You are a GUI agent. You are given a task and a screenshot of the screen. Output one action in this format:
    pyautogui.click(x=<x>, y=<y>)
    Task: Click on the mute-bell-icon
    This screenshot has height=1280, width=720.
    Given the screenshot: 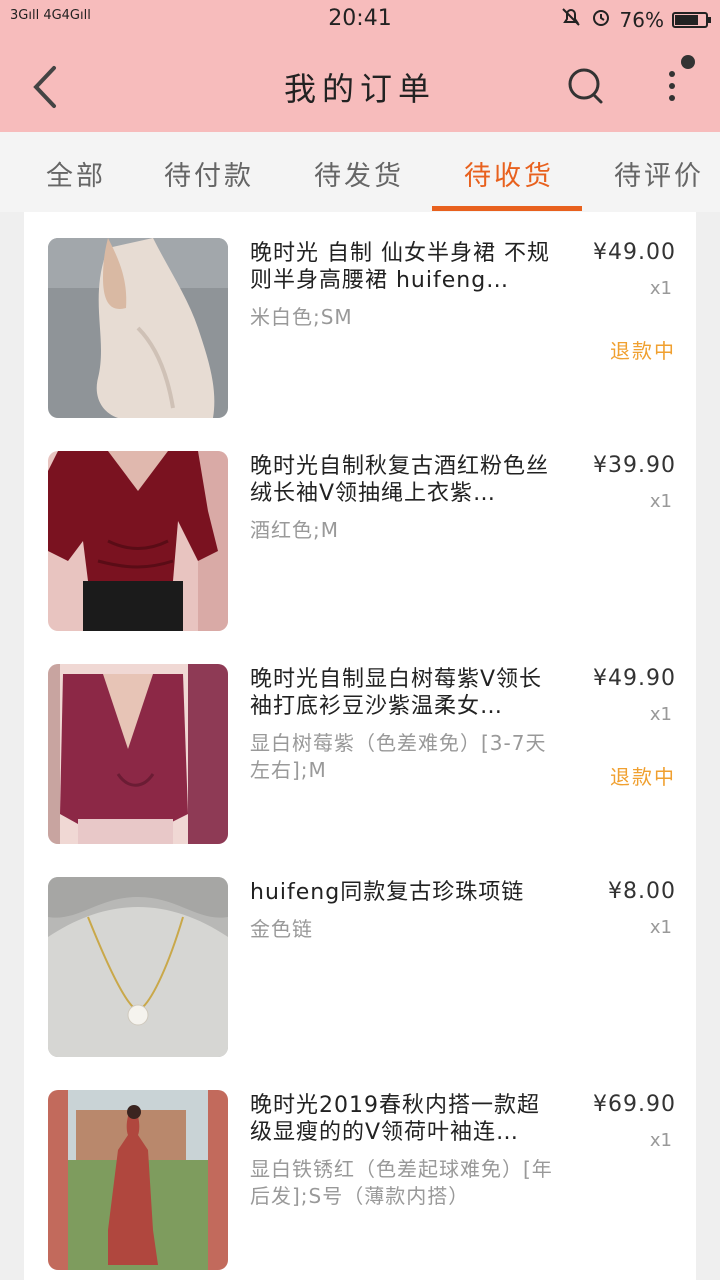 What is the action you would take?
    pyautogui.click(x=571, y=19)
    